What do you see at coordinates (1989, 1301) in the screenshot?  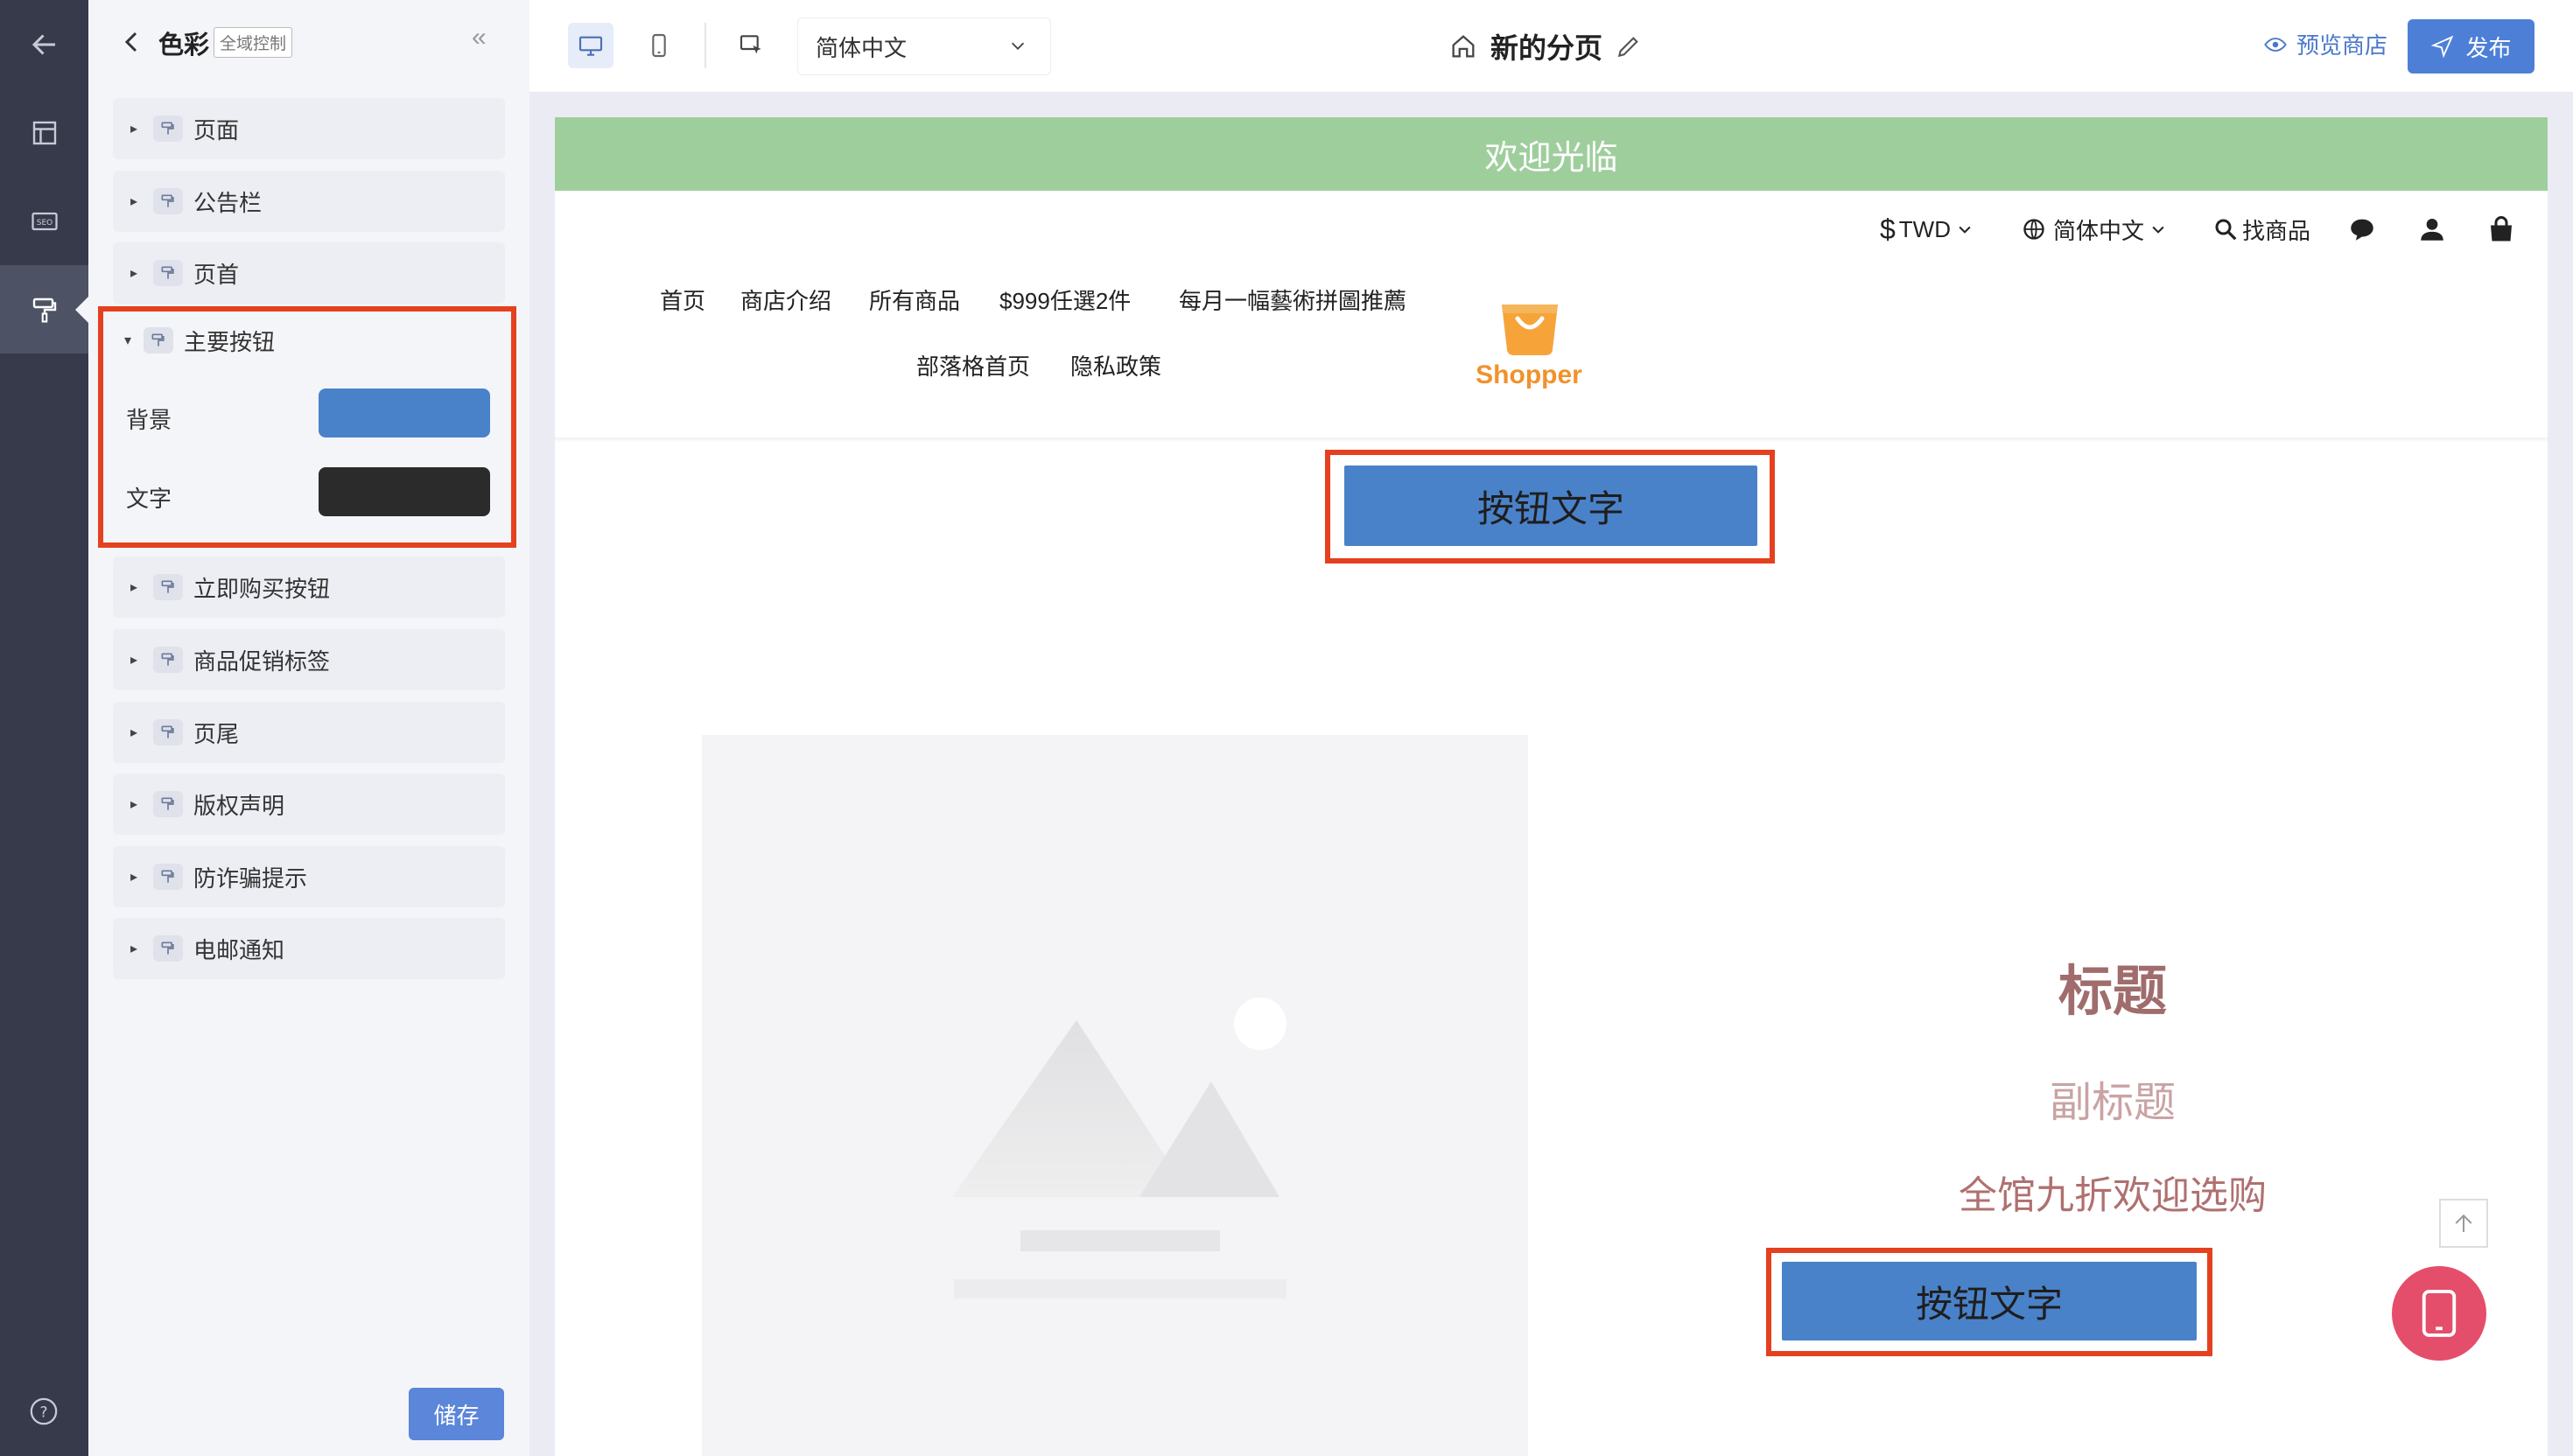 I see `primary-button-hero: 按钮文字` at bounding box center [1989, 1301].